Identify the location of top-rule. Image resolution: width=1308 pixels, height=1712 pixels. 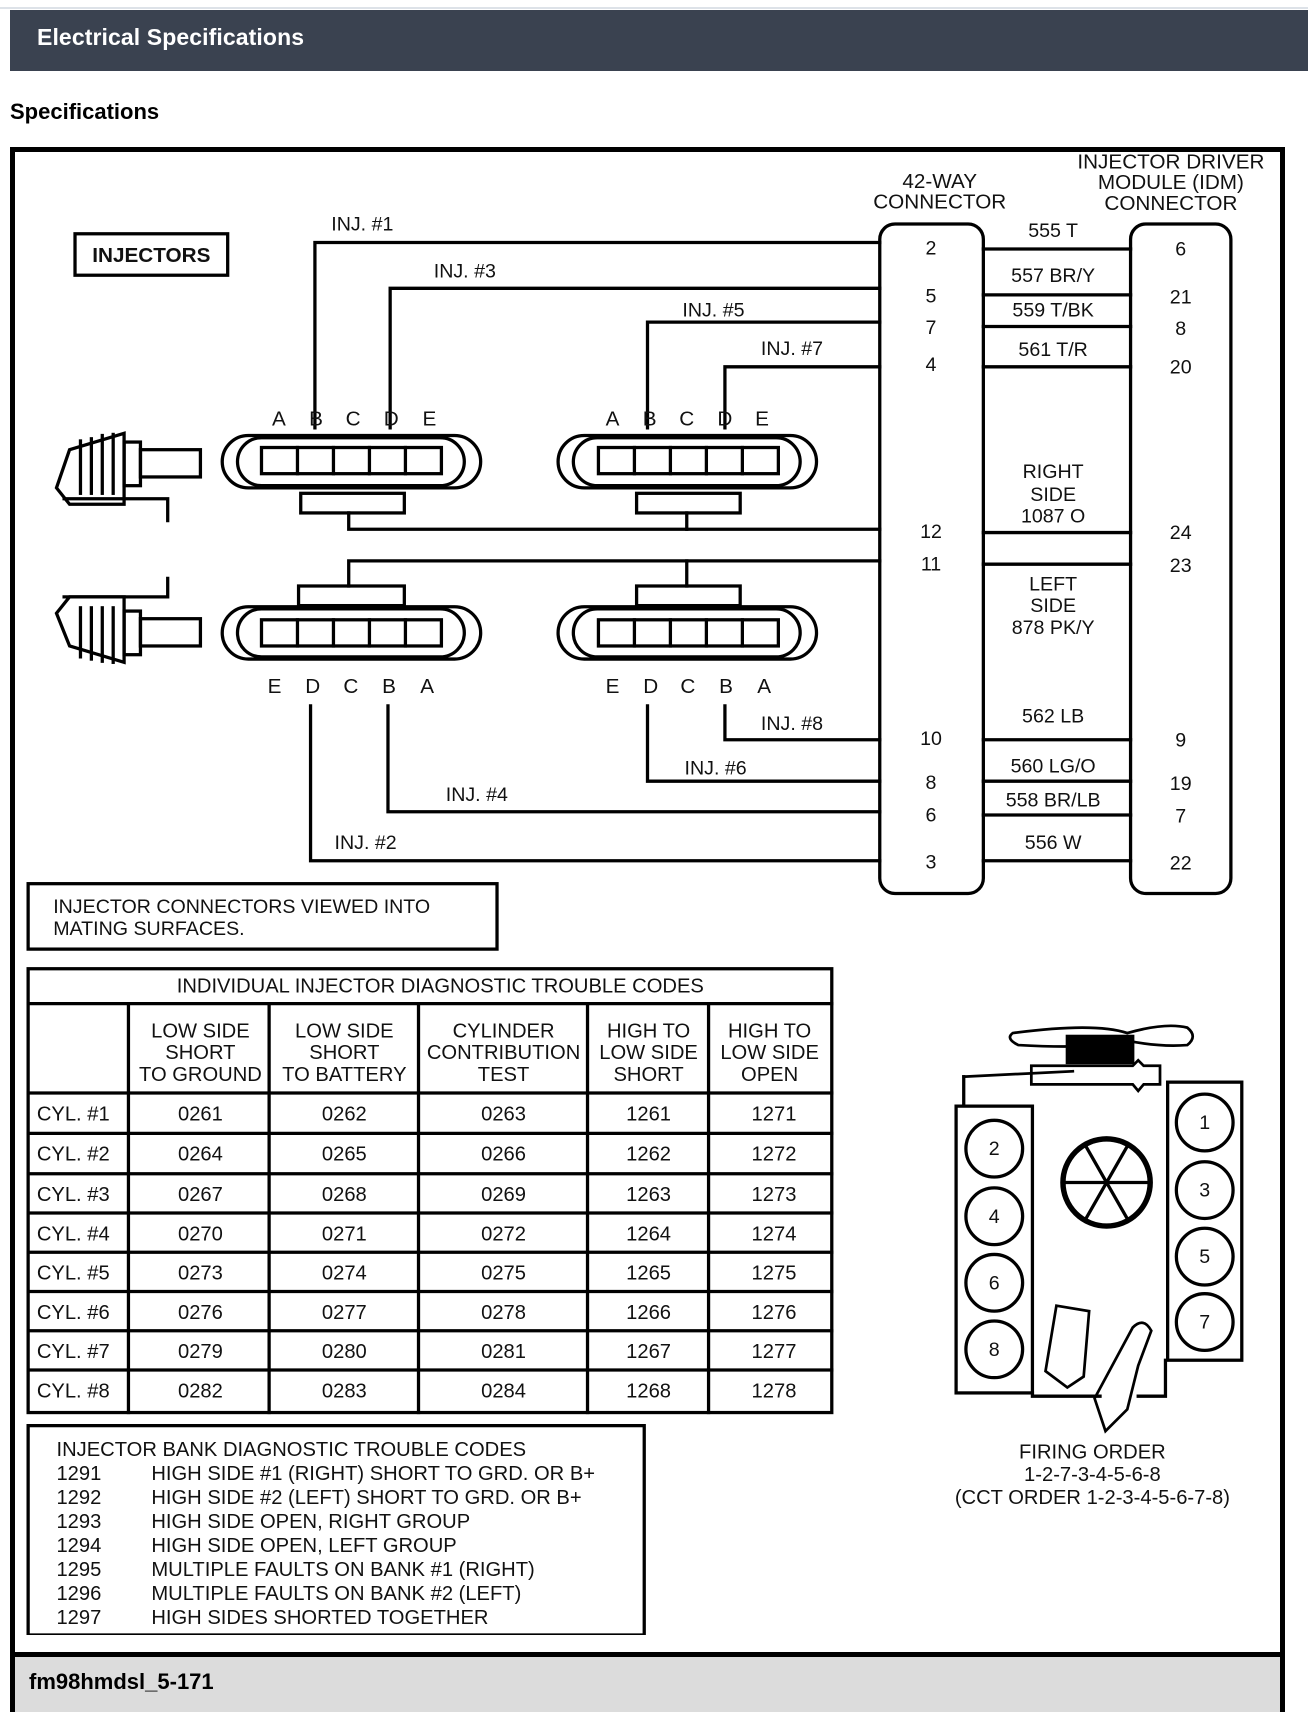
(654, 4).